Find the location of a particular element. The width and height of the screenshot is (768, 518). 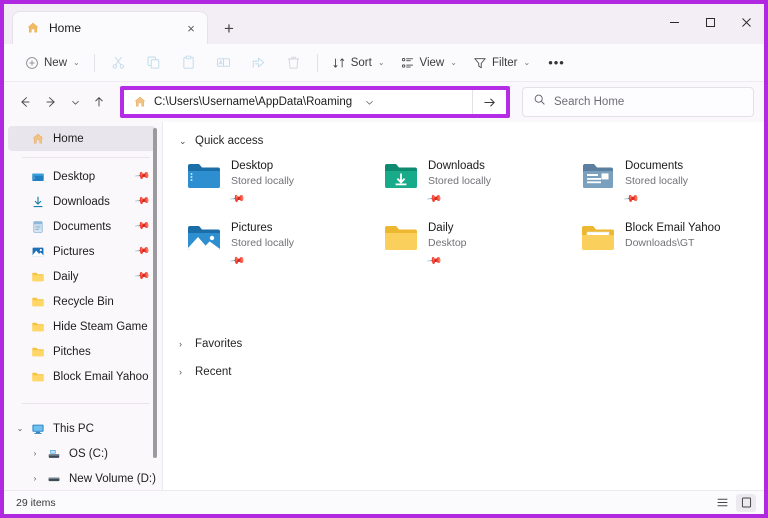

sidebar-item-documents: Documents 📌 is located at coordinates (82, 226).